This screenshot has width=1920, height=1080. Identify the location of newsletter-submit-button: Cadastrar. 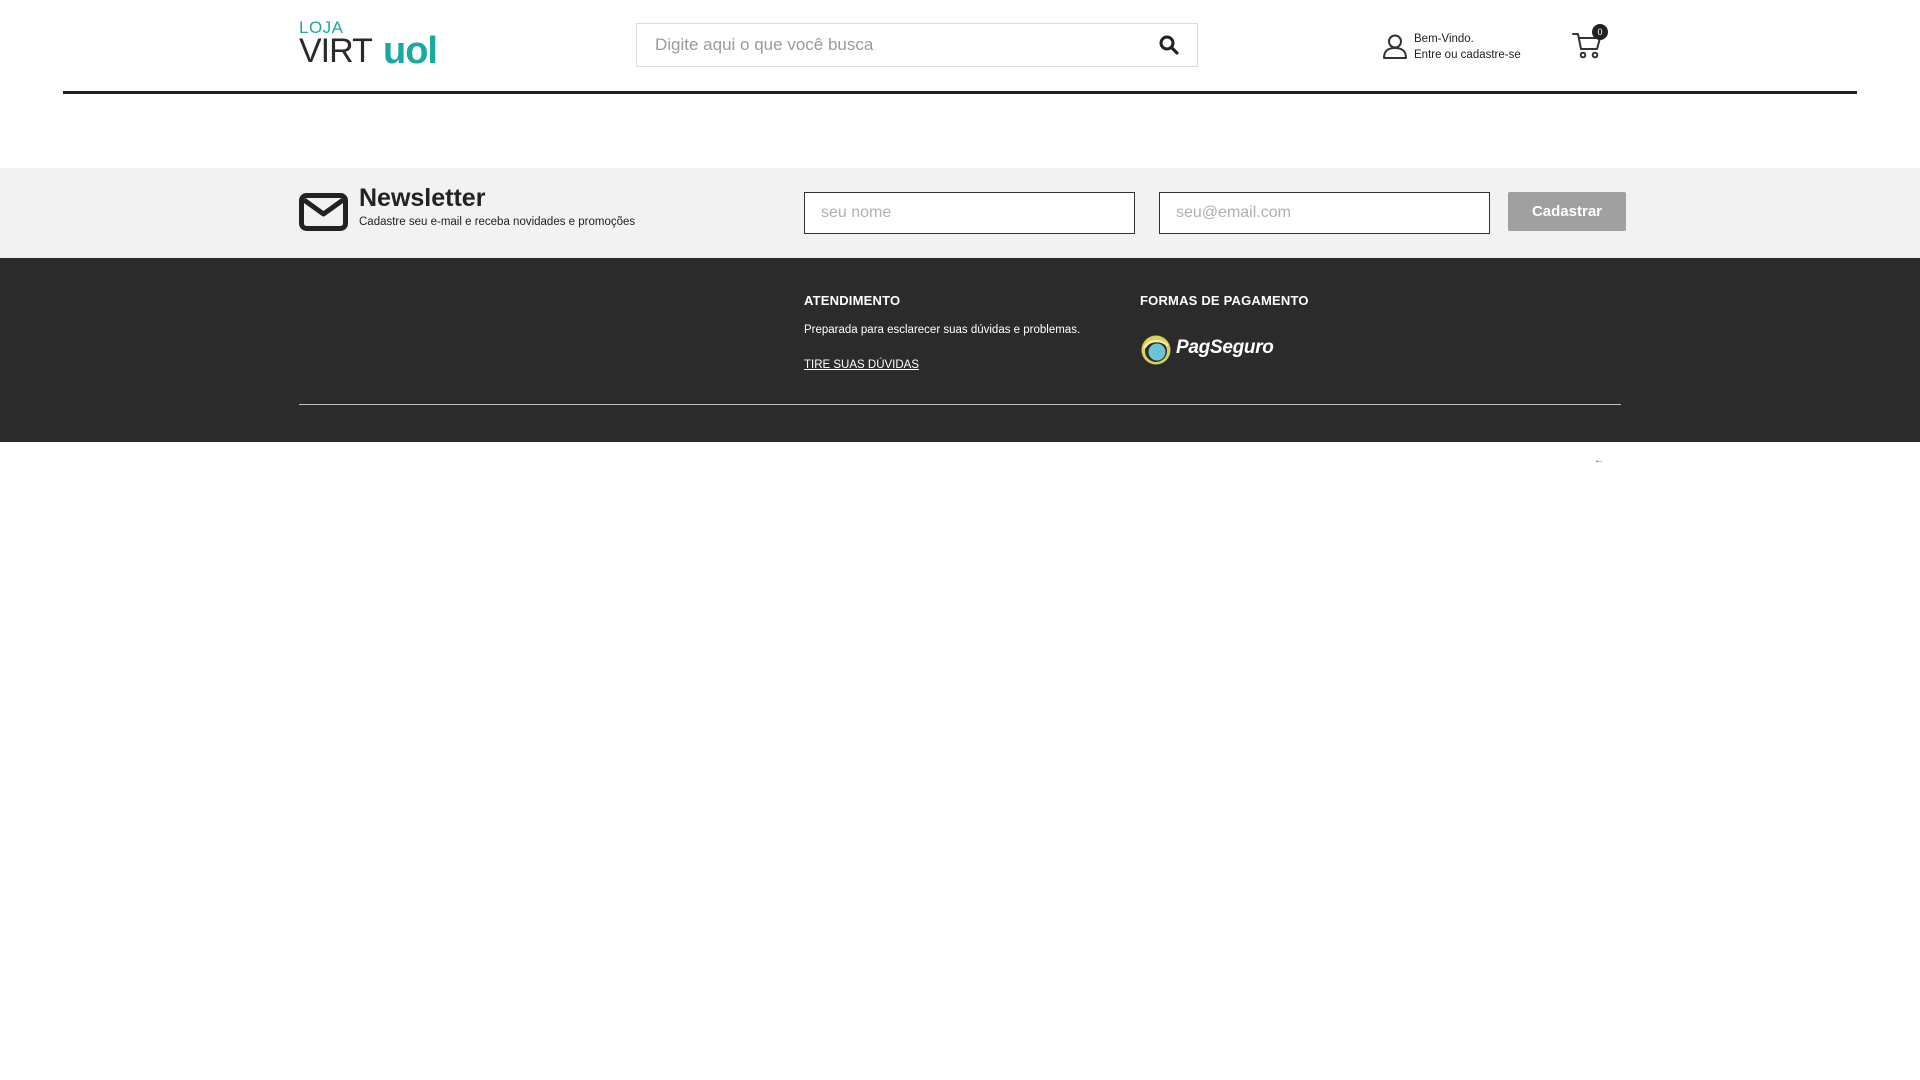
(1567, 211).